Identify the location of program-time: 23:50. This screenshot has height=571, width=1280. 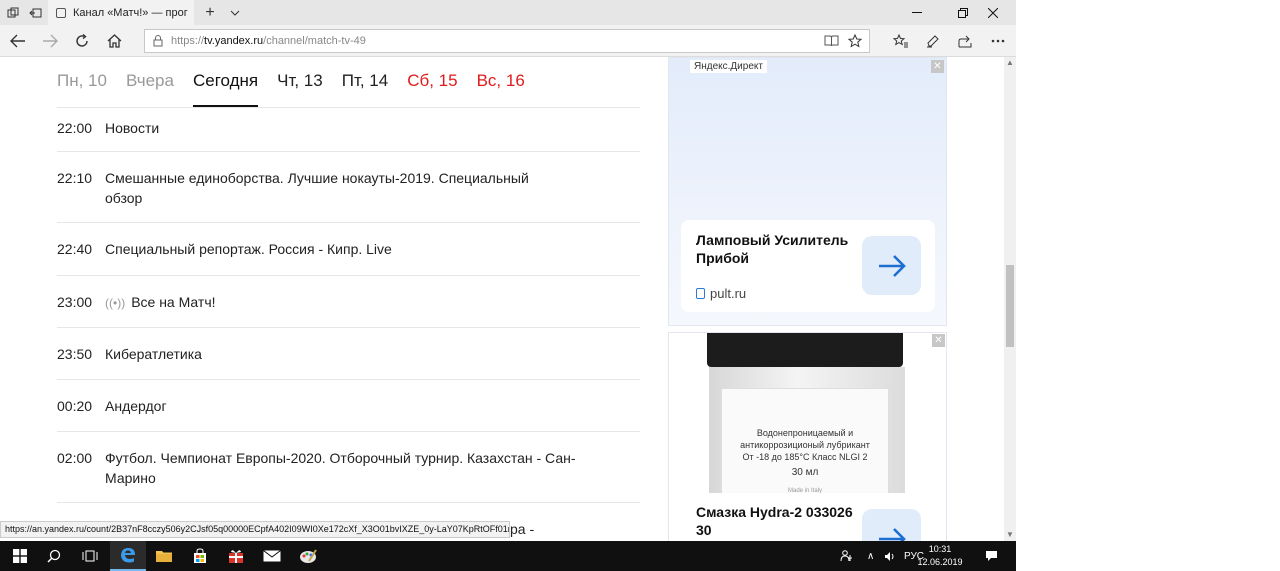
(75, 354).